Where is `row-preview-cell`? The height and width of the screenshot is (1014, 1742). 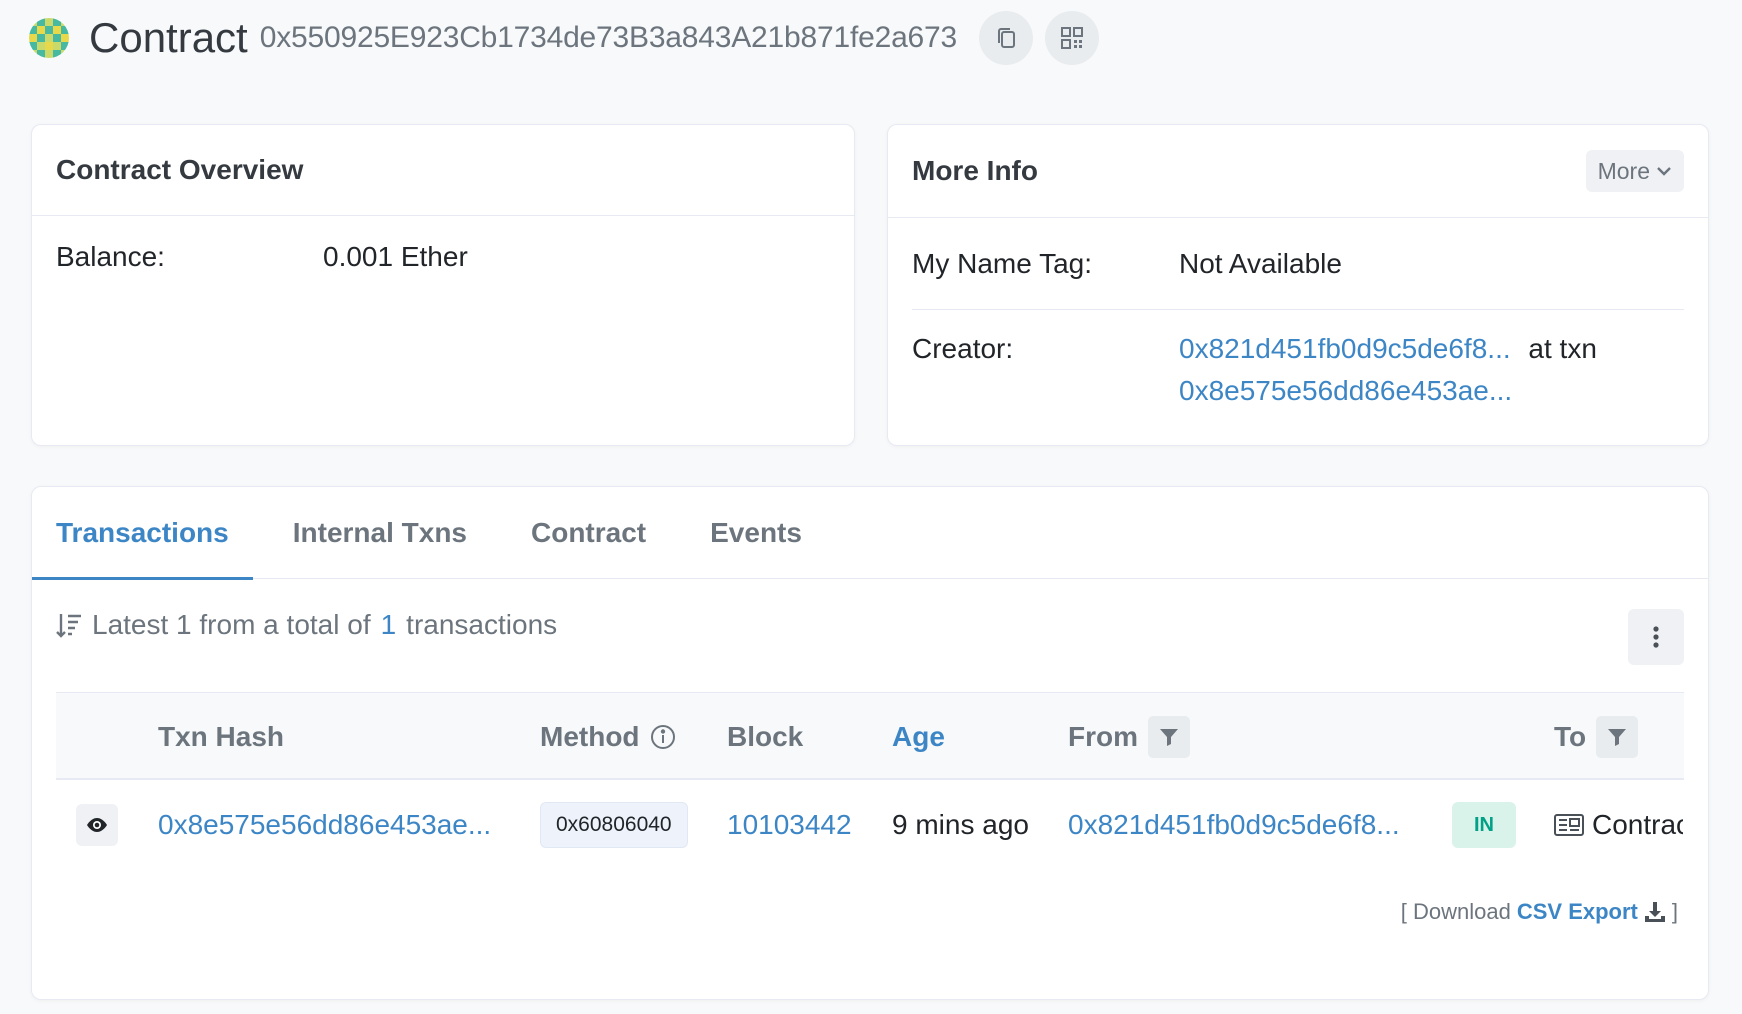
row-preview-cell is located at coordinates (97, 825).